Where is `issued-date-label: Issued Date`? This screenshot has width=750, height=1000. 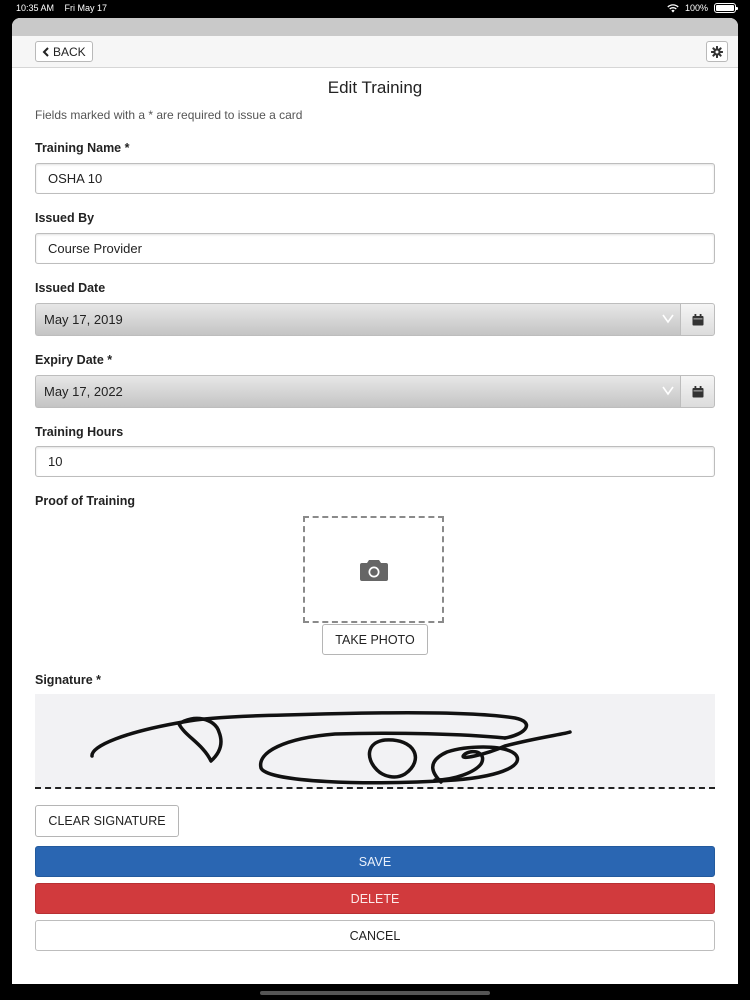 issued-date-label: Issued Date is located at coordinates (70, 288).